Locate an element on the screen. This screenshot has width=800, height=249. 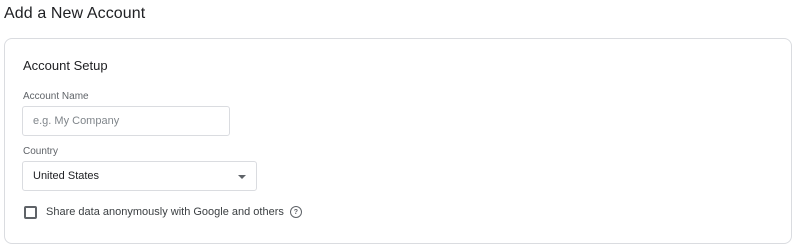
help-circle-icon: ? is located at coordinates (295, 212).